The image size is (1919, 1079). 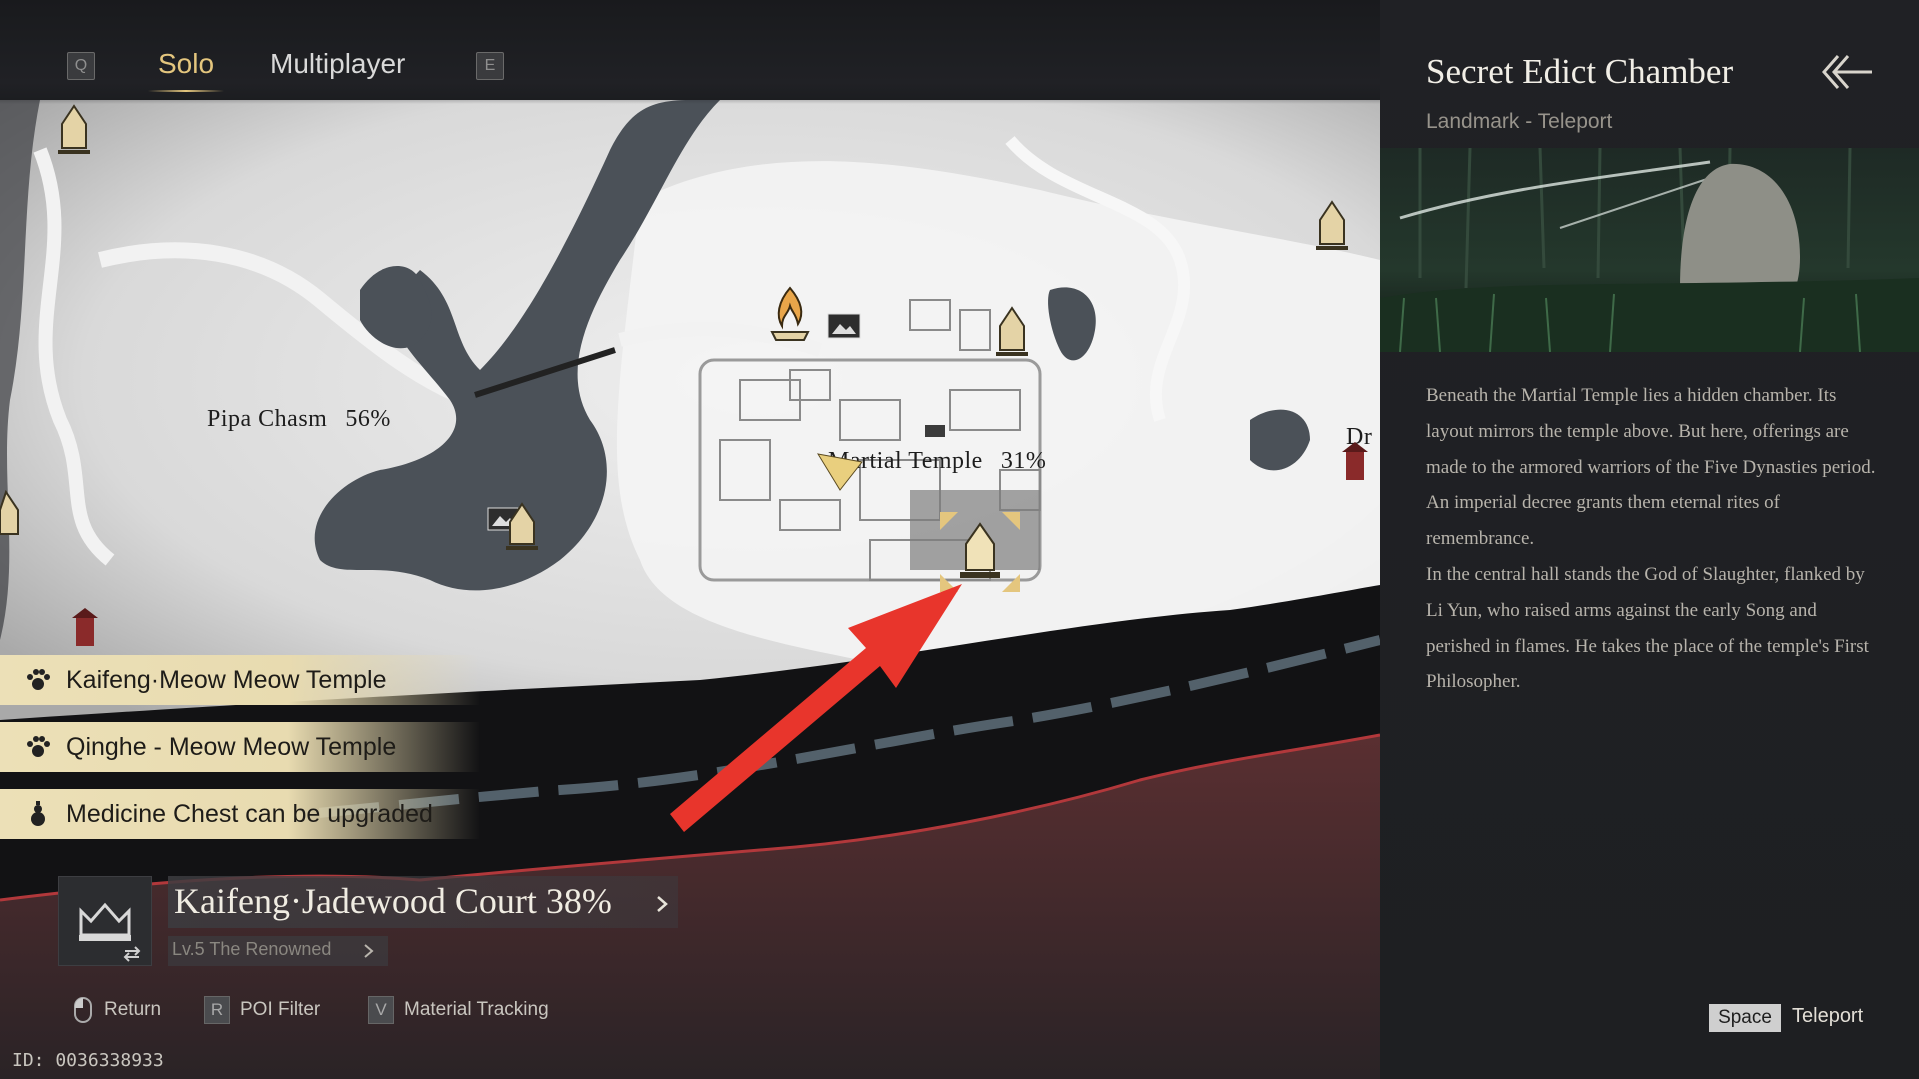 I want to click on hint-label: Return, so click(x=133, y=1009).